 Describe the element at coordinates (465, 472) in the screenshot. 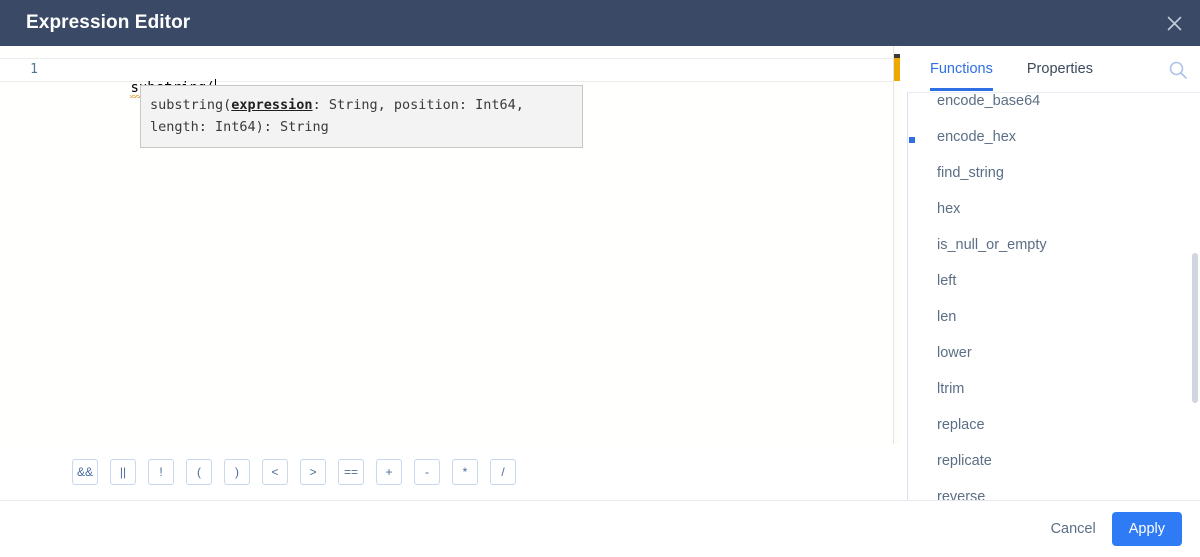

I see `operator-multiply: *` at that location.